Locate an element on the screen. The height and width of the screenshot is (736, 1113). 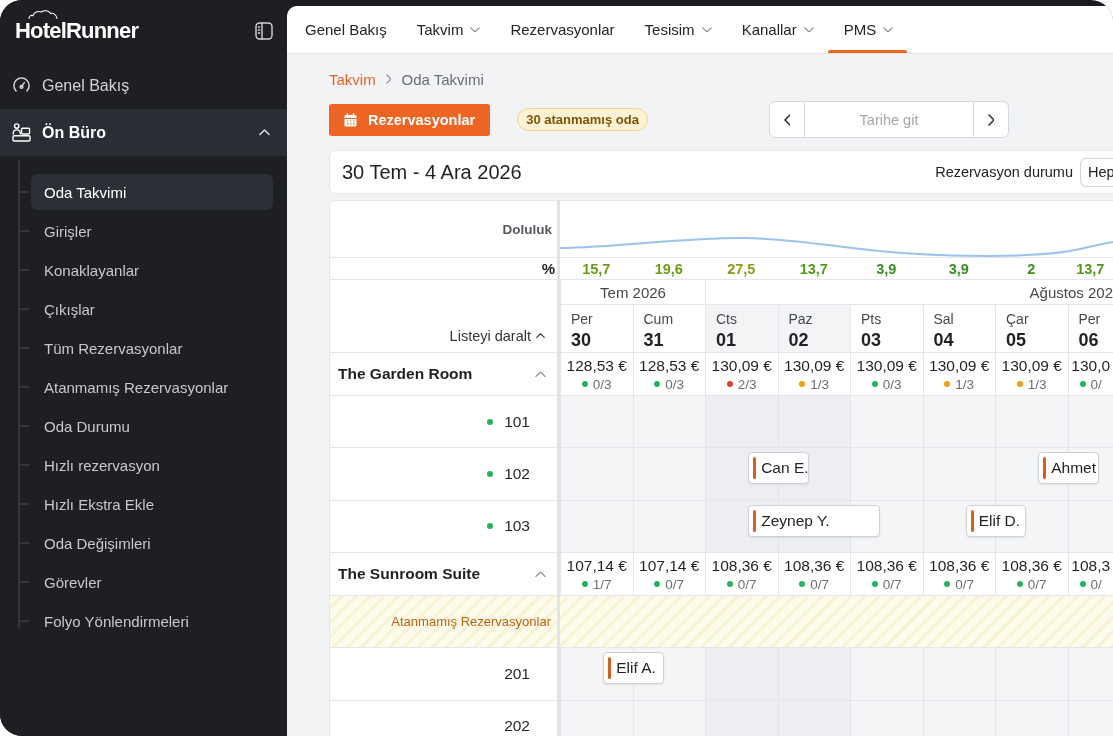
nav-tab: Genel Bakış is located at coordinates (345, 29).